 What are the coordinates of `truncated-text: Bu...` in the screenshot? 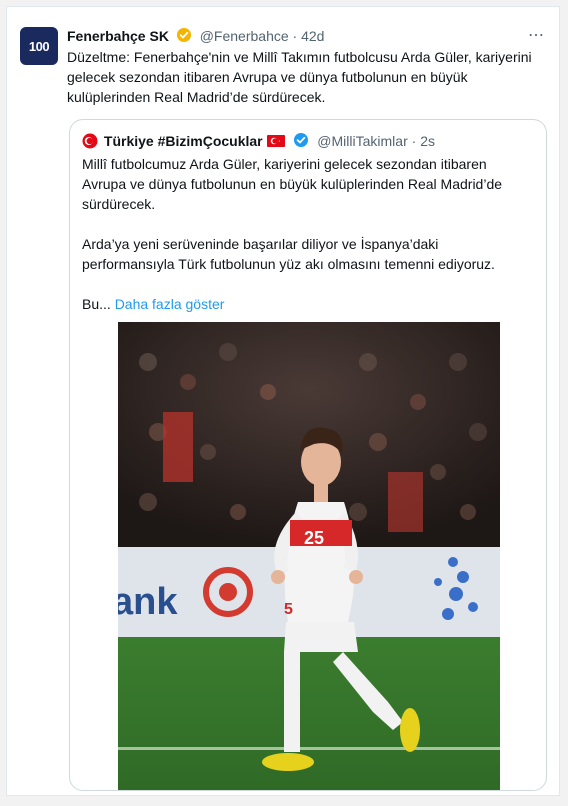 It's located at (96, 304).